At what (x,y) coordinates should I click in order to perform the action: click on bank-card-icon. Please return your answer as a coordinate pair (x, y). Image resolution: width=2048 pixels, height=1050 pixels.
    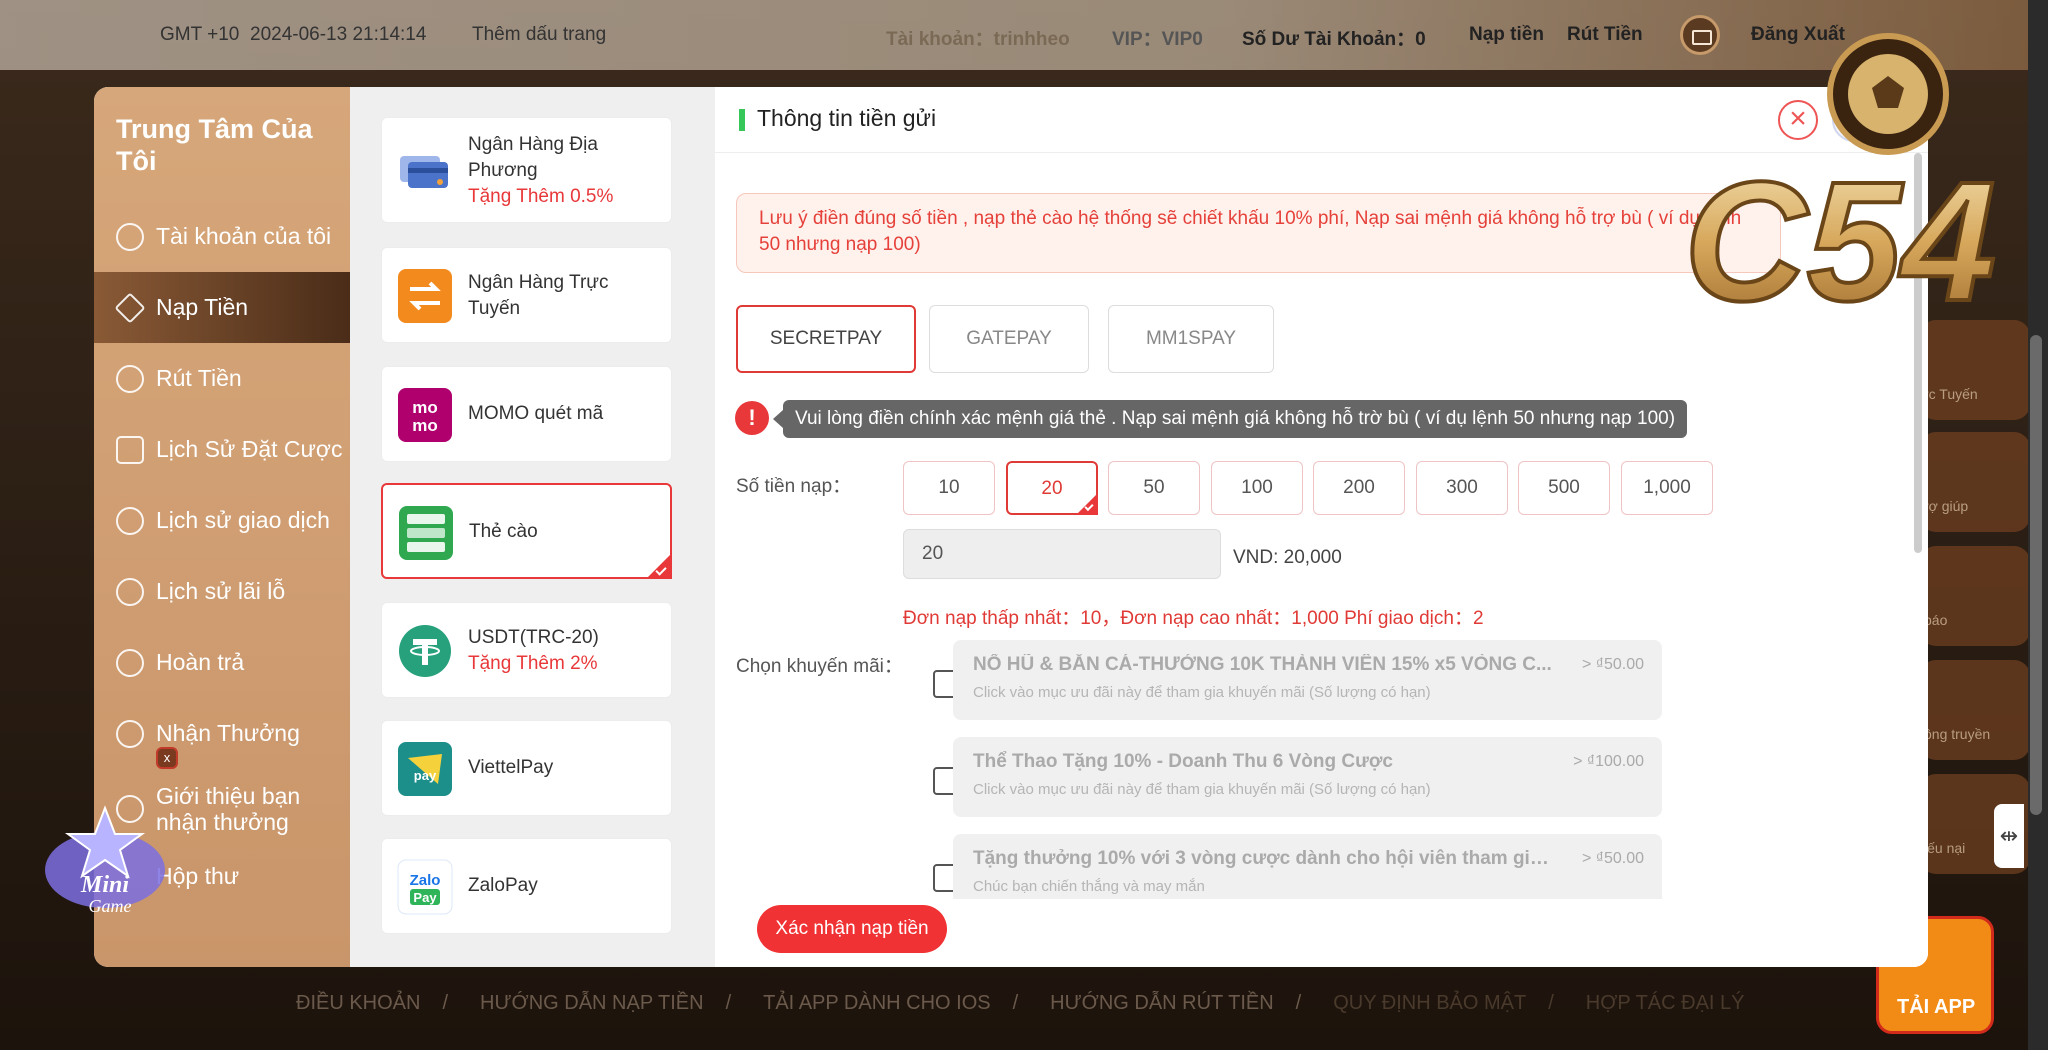
    Looking at the image, I should click on (424, 172).